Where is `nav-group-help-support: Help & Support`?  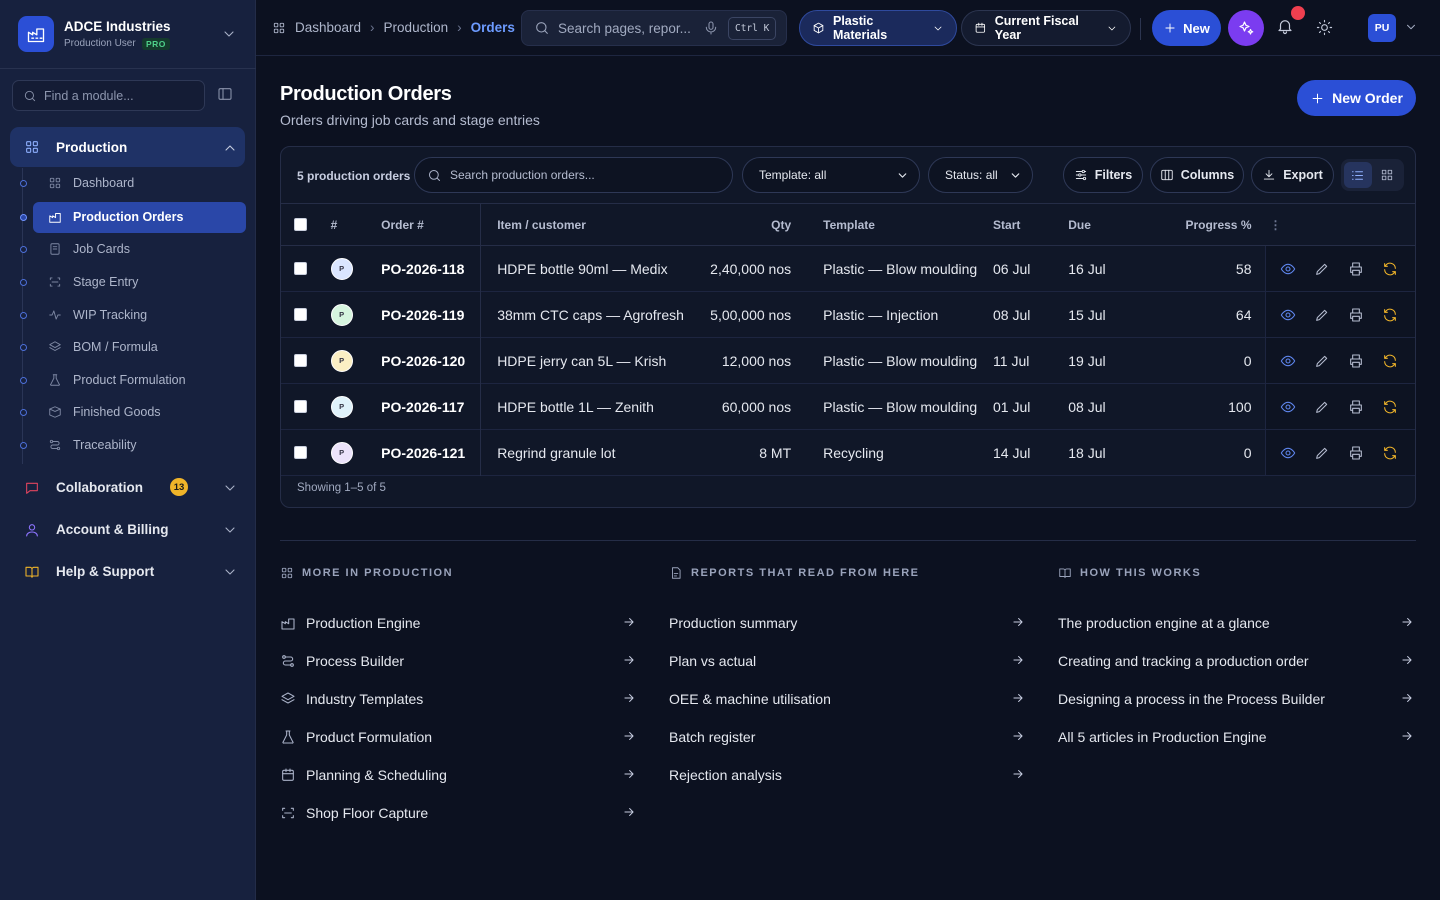
nav-group-help-support: Help & Support is located at coordinates (127, 572).